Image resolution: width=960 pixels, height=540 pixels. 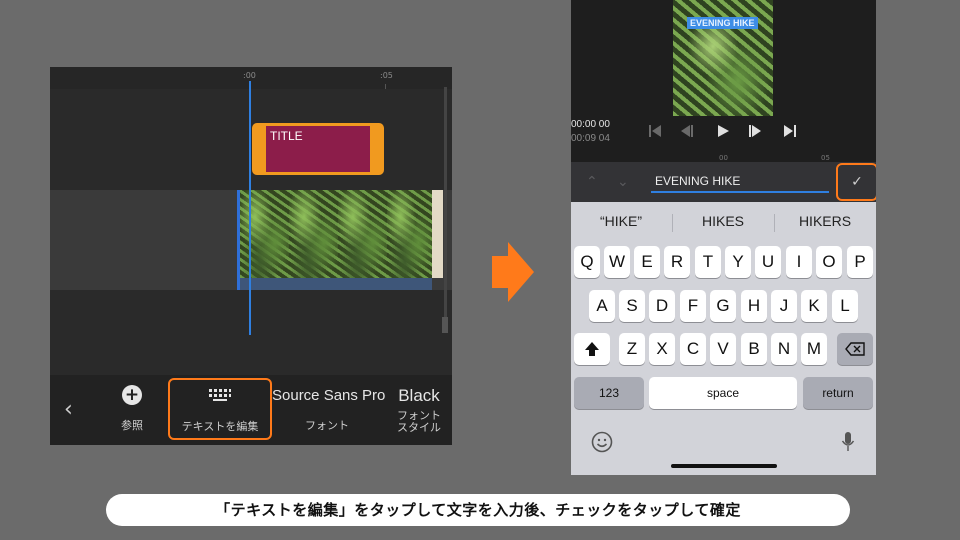 What do you see at coordinates (790, 131) in the screenshot?
I see `skip-to-end-icon` at bounding box center [790, 131].